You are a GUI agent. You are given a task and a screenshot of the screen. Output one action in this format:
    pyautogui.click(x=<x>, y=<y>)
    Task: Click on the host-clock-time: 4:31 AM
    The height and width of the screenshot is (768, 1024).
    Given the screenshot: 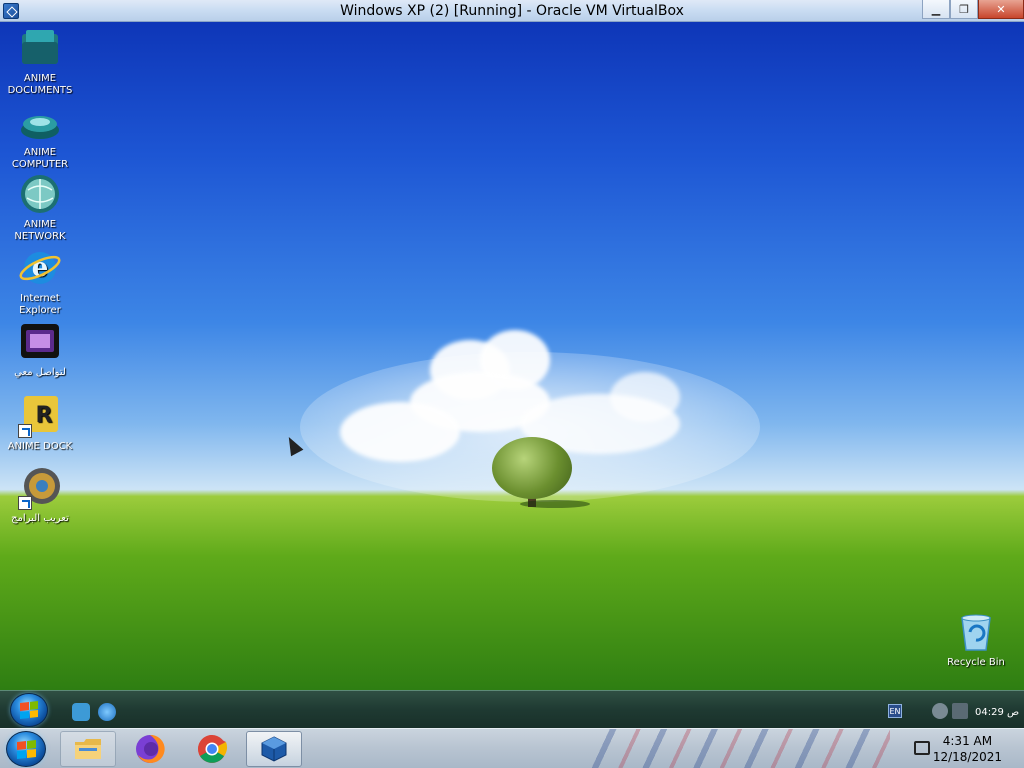 What is the action you would take?
    pyautogui.click(x=967, y=741)
    